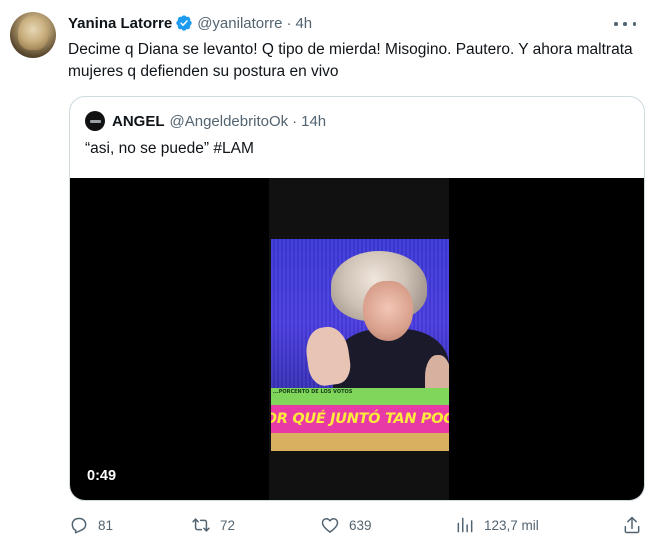 Image resolution: width=654 pixels, height=543 pixels. I want to click on quoted-header: ANGEL @AngeldebritoOk · 14h, so click(205, 121).